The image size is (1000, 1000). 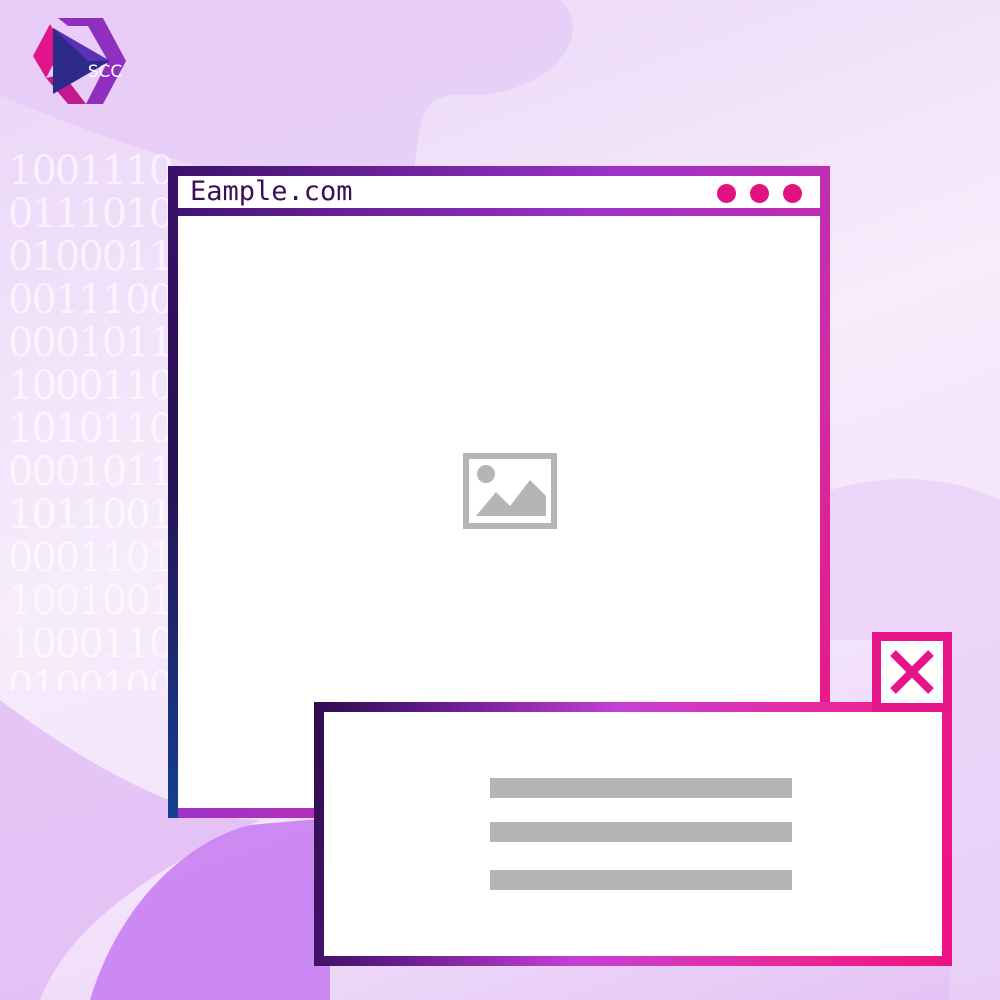 I want to click on close-button-inner, so click(x=912, y=672).